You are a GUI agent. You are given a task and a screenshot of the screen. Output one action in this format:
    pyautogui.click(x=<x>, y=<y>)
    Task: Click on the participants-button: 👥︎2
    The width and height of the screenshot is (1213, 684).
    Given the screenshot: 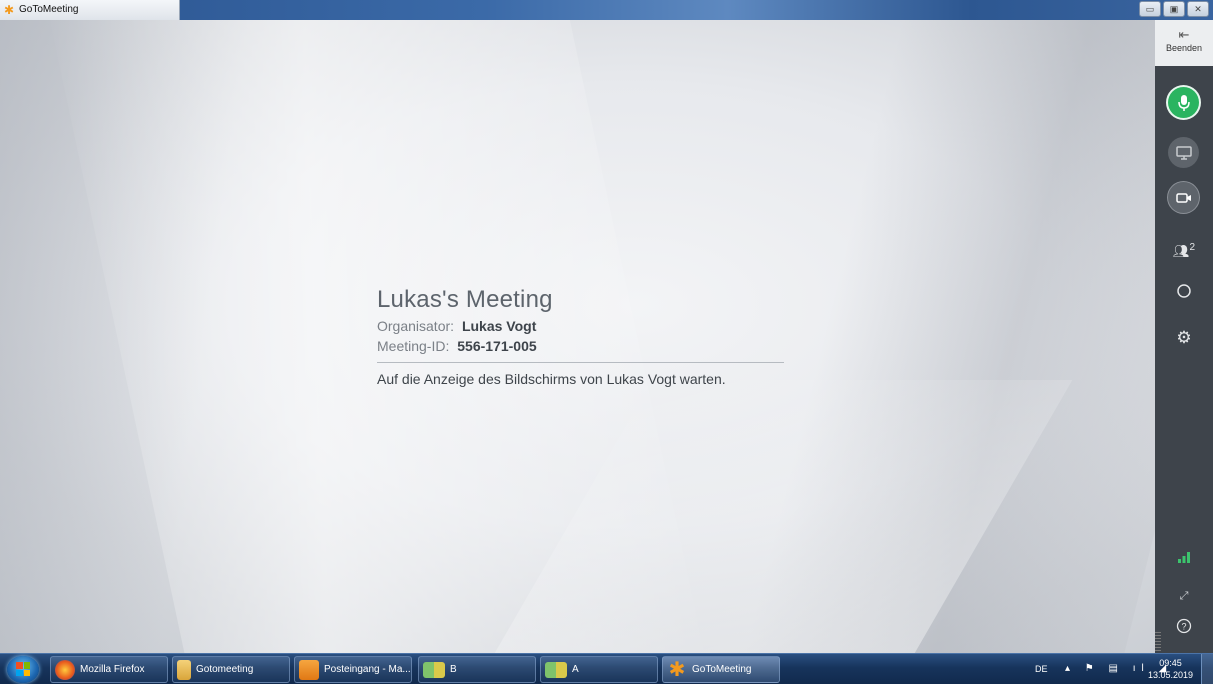 What is the action you would take?
    pyautogui.click(x=1184, y=250)
    